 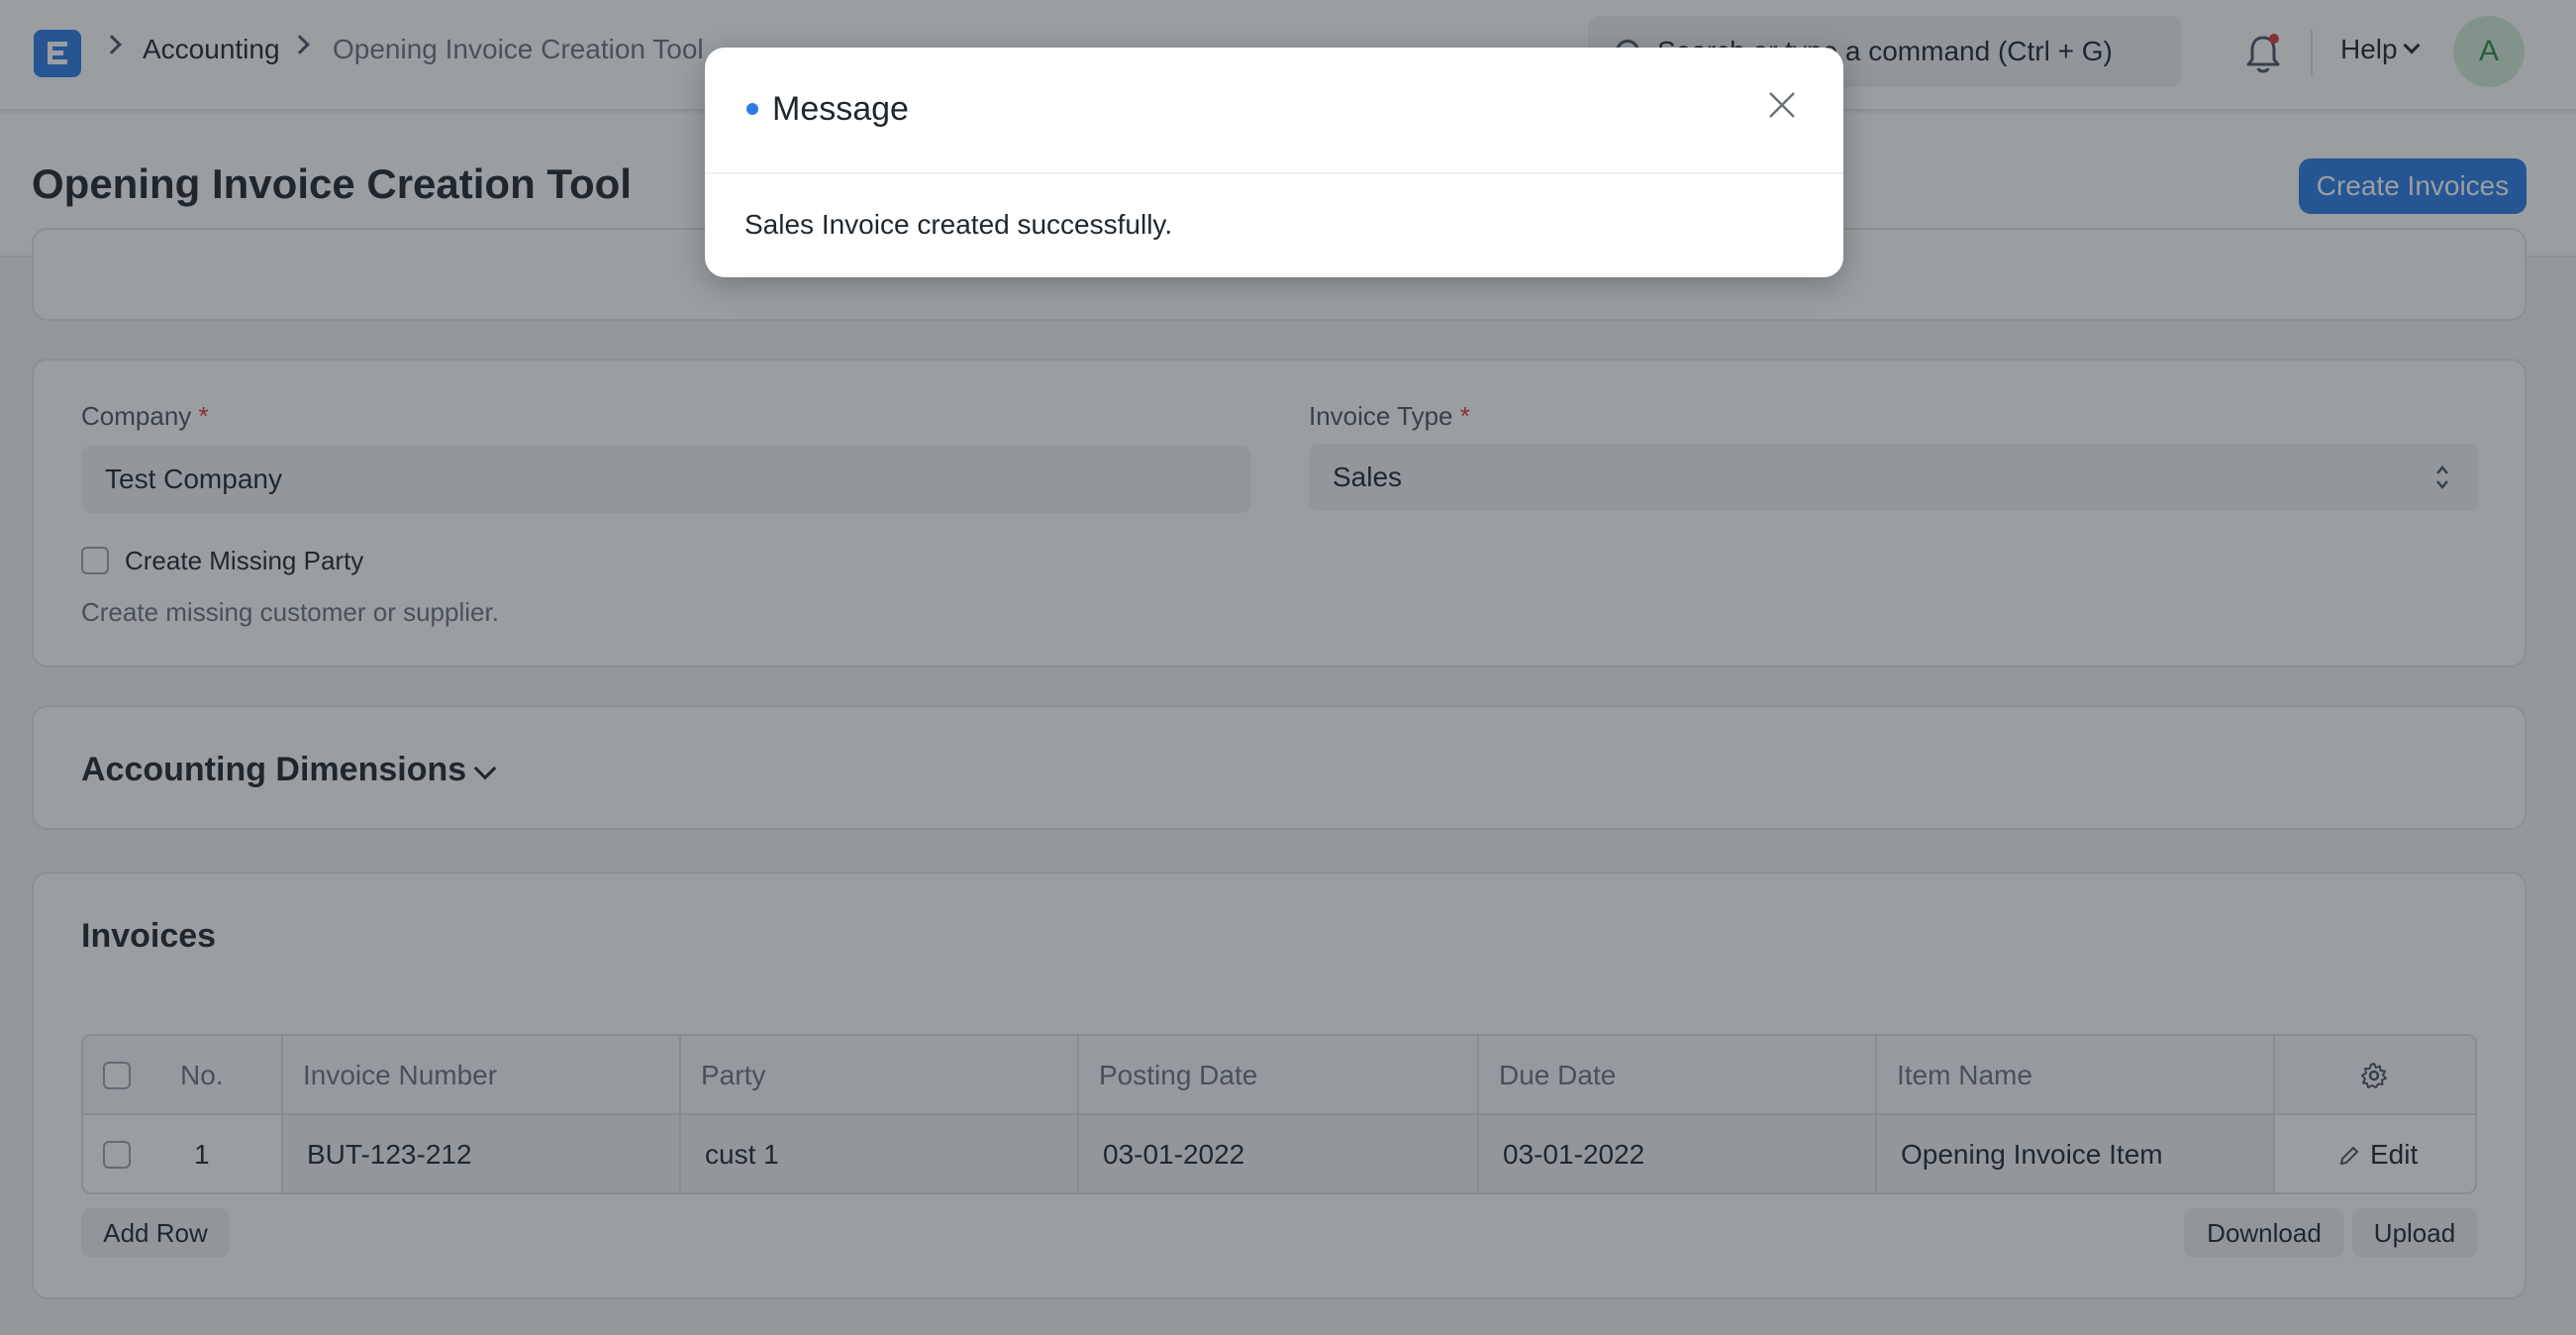 What do you see at coordinates (840, 109) in the screenshot?
I see `modal-title: Message` at bounding box center [840, 109].